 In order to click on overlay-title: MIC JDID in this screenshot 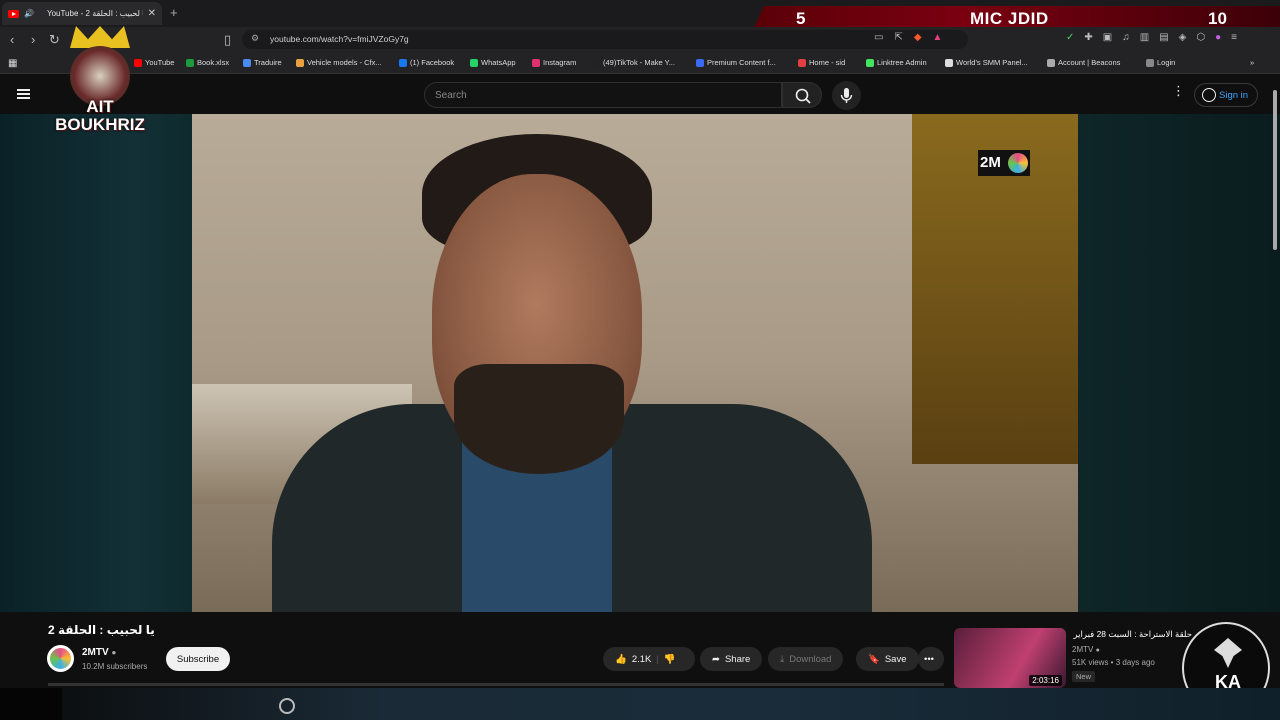, I will do `click(1009, 18)`.